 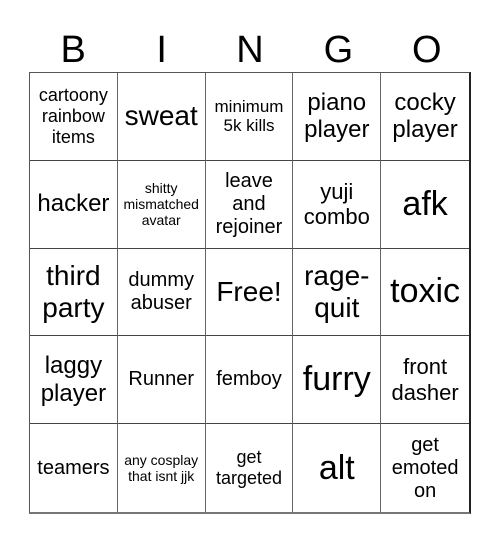 What do you see at coordinates (73, 50) in the screenshot?
I see `header-letter-b: B` at bounding box center [73, 50].